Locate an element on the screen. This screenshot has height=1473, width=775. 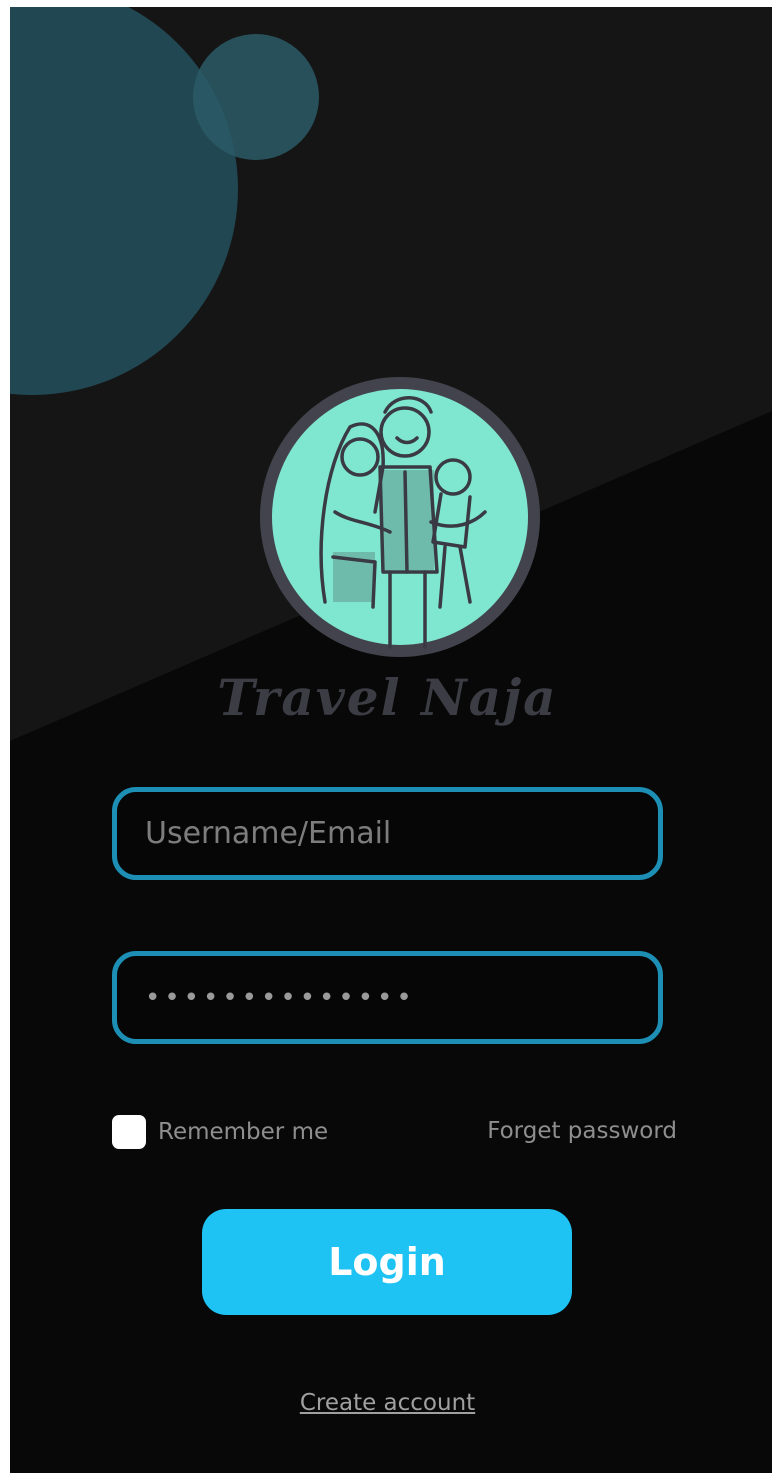
forgot-password-link: Forget password is located at coordinates (582, 1131).